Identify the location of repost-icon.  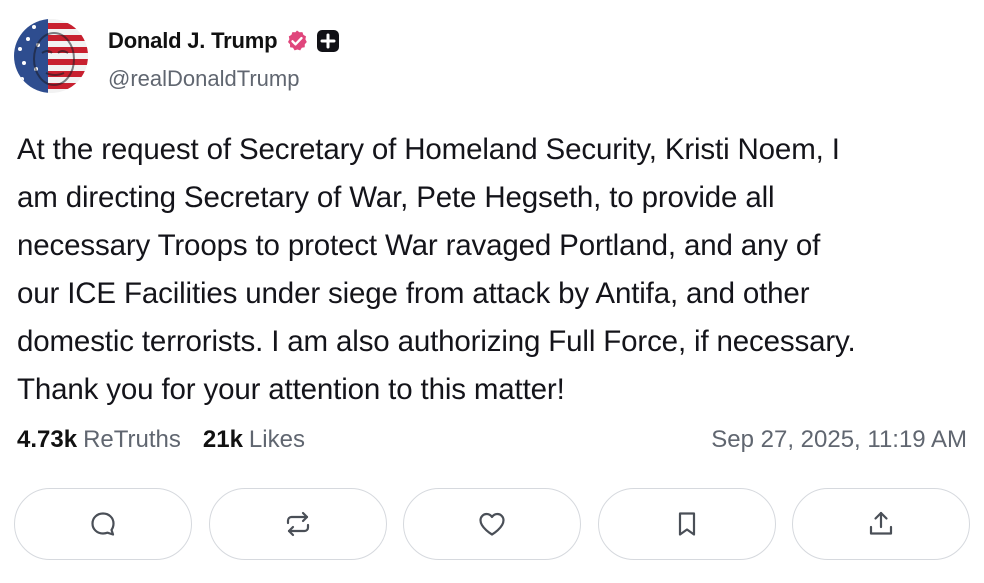
(297, 524).